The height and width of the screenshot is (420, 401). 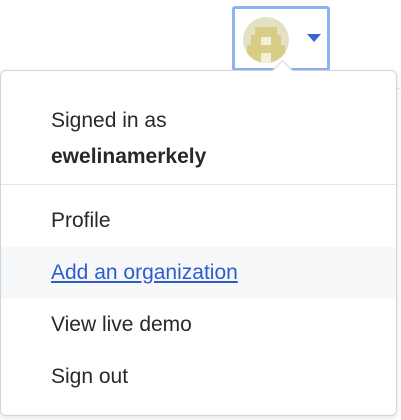 I want to click on chevron-down-icon, so click(x=314, y=38).